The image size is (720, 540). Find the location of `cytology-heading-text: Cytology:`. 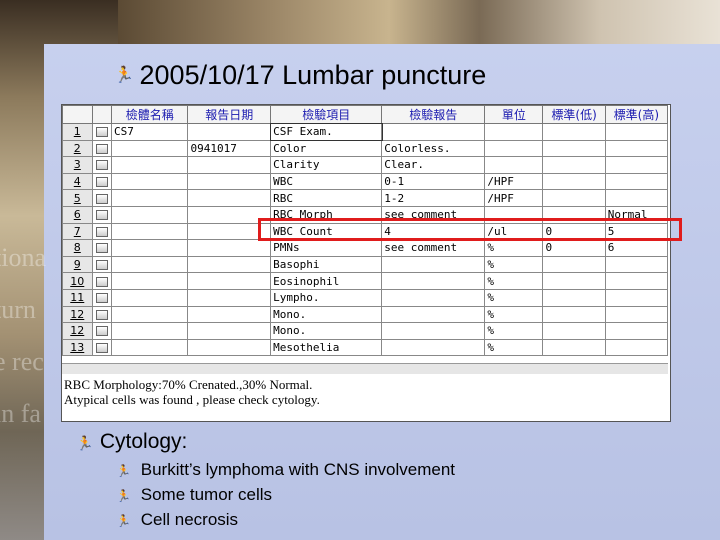

cytology-heading-text: Cytology: is located at coordinates (143, 441).